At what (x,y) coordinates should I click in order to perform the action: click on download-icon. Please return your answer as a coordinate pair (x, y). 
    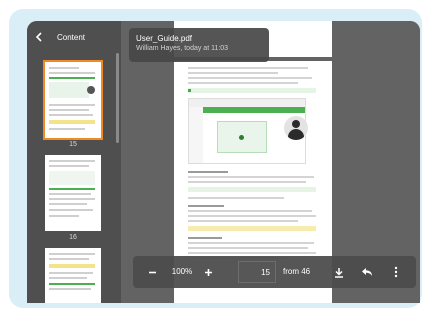
    Looking at the image, I should click on (339, 272).